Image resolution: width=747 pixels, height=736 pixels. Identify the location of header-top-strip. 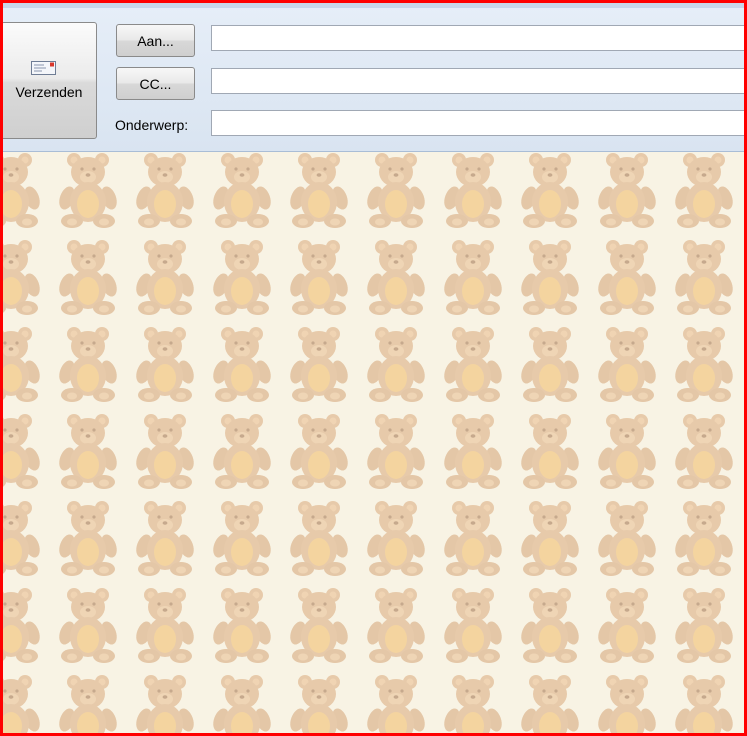
(373, 5).